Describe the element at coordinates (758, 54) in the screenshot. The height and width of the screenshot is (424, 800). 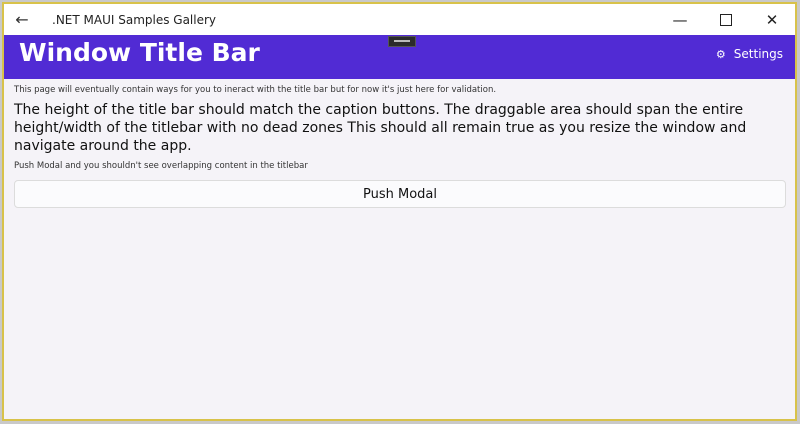
I see `settings-label: Settings` at that location.